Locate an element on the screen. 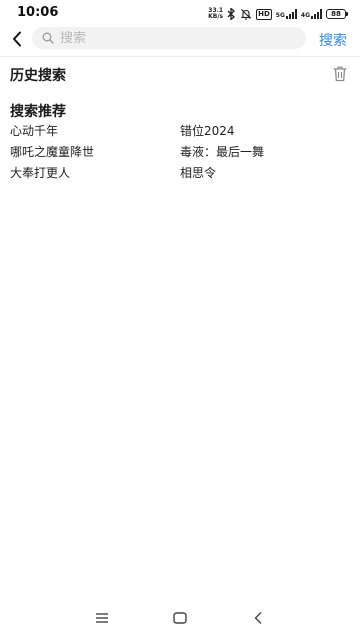  recommend-title: 搜索推荐 is located at coordinates (38, 112).